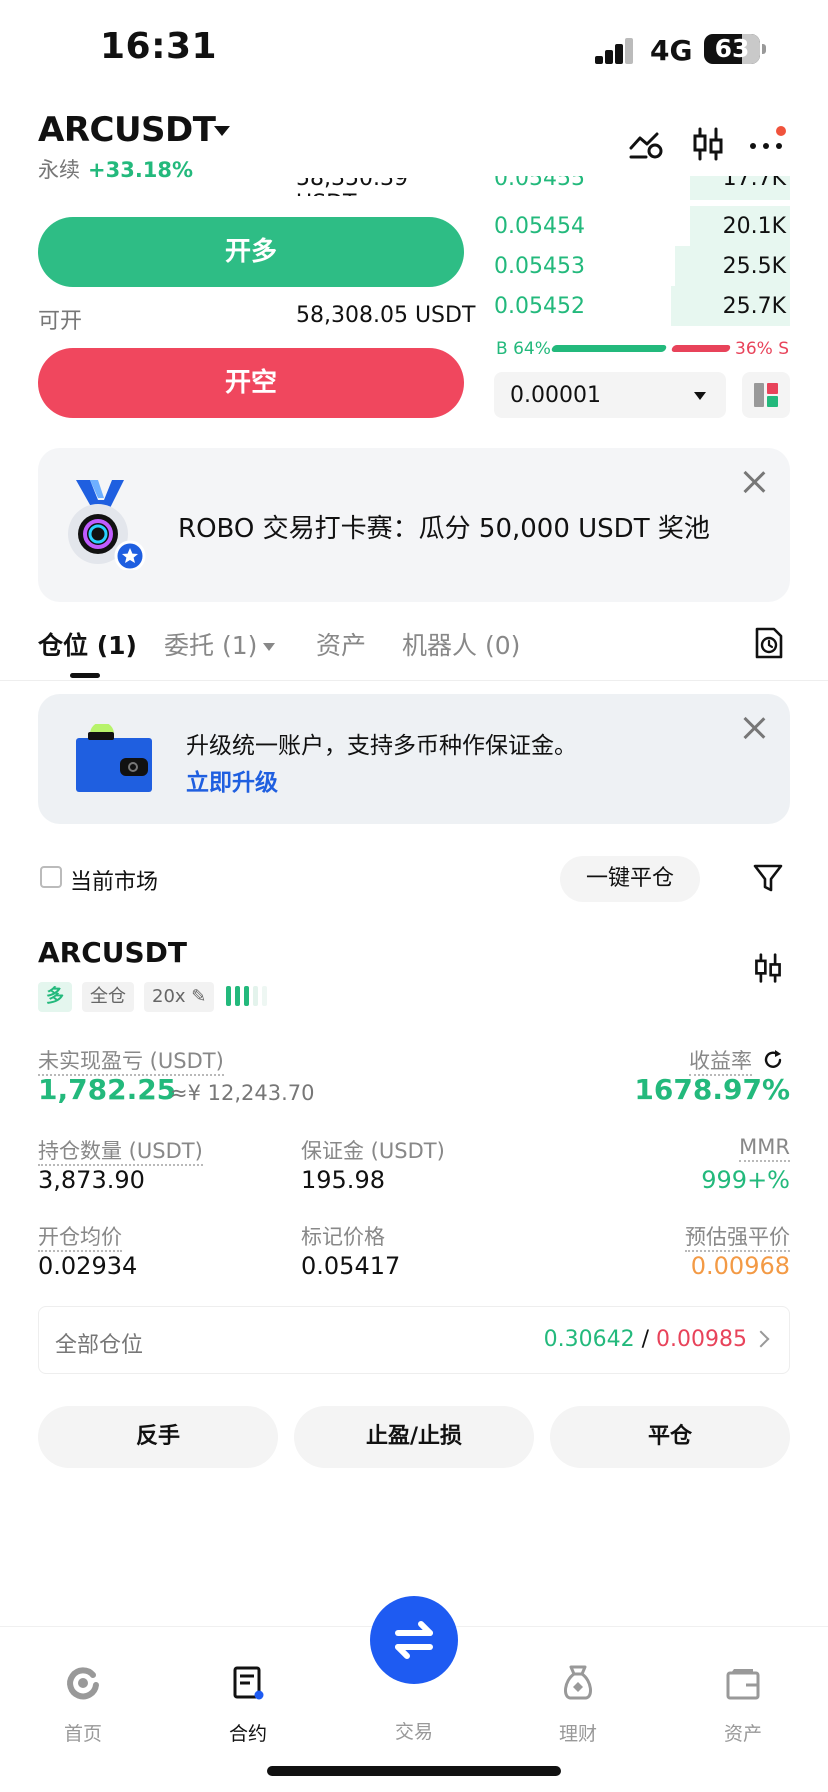 The image size is (828, 1792). What do you see at coordinates (414, 1640) in the screenshot?
I see `trade-fab` at bounding box center [414, 1640].